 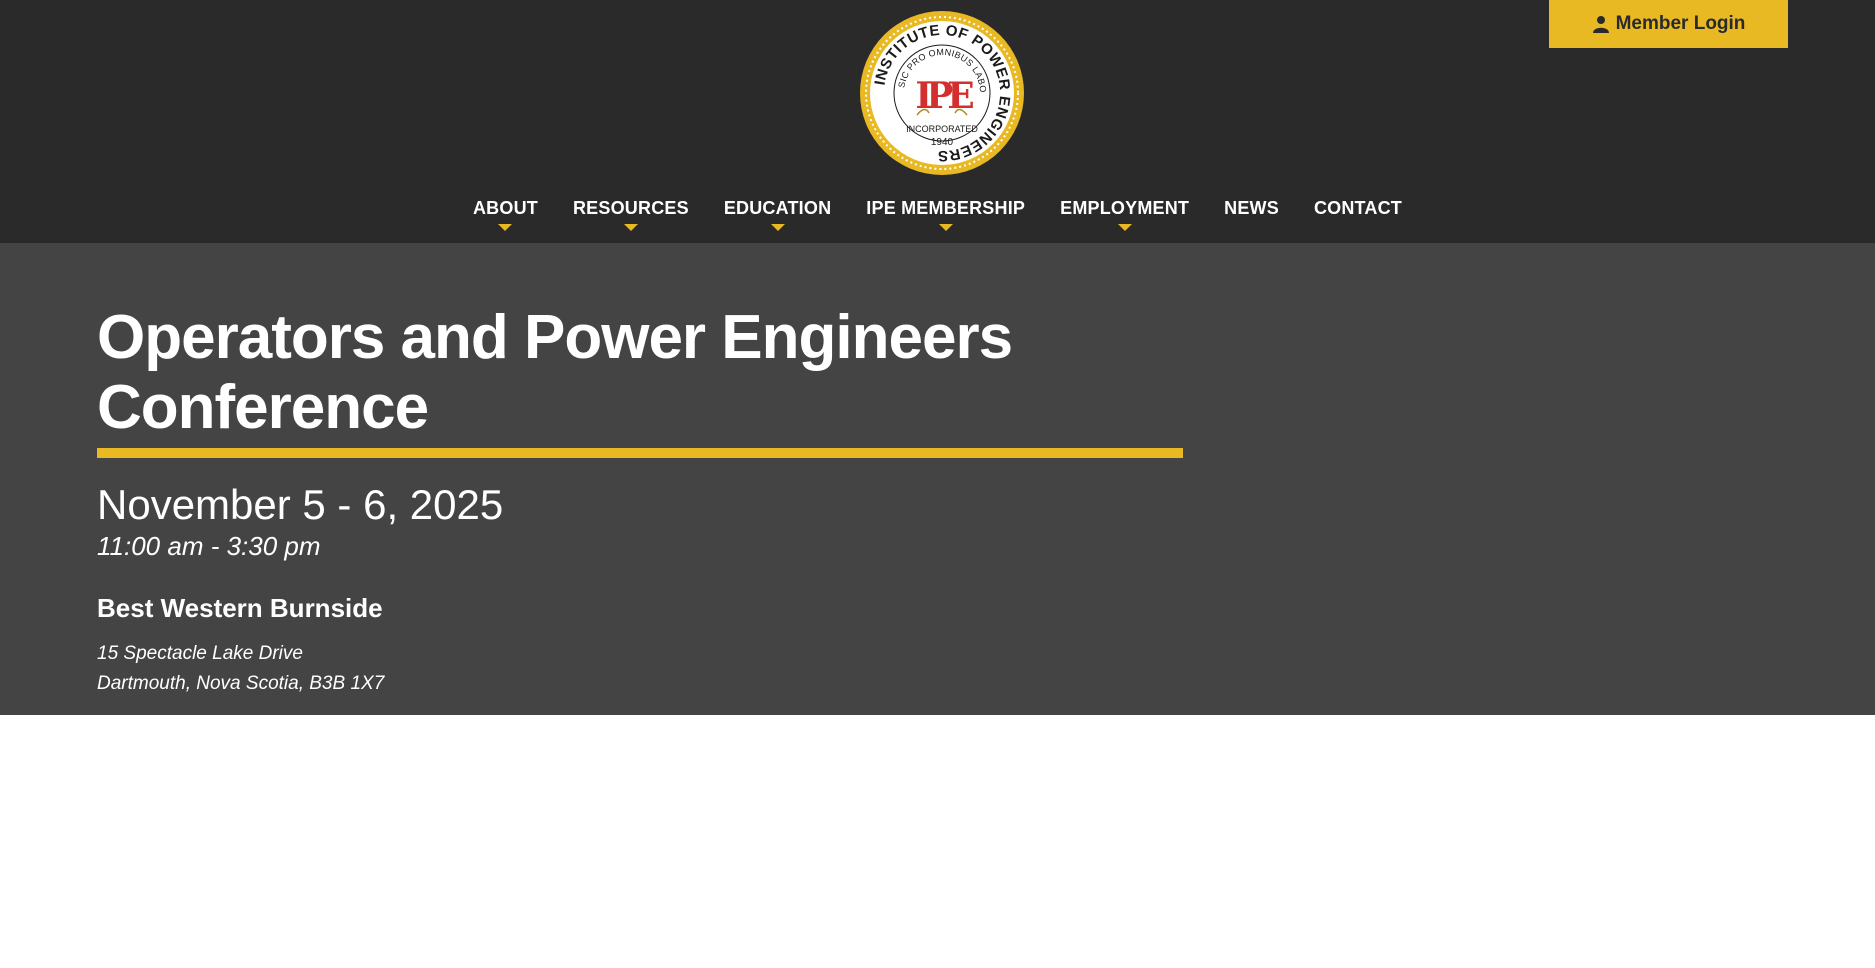 I want to click on seal-year-text: 1940, so click(x=942, y=142).